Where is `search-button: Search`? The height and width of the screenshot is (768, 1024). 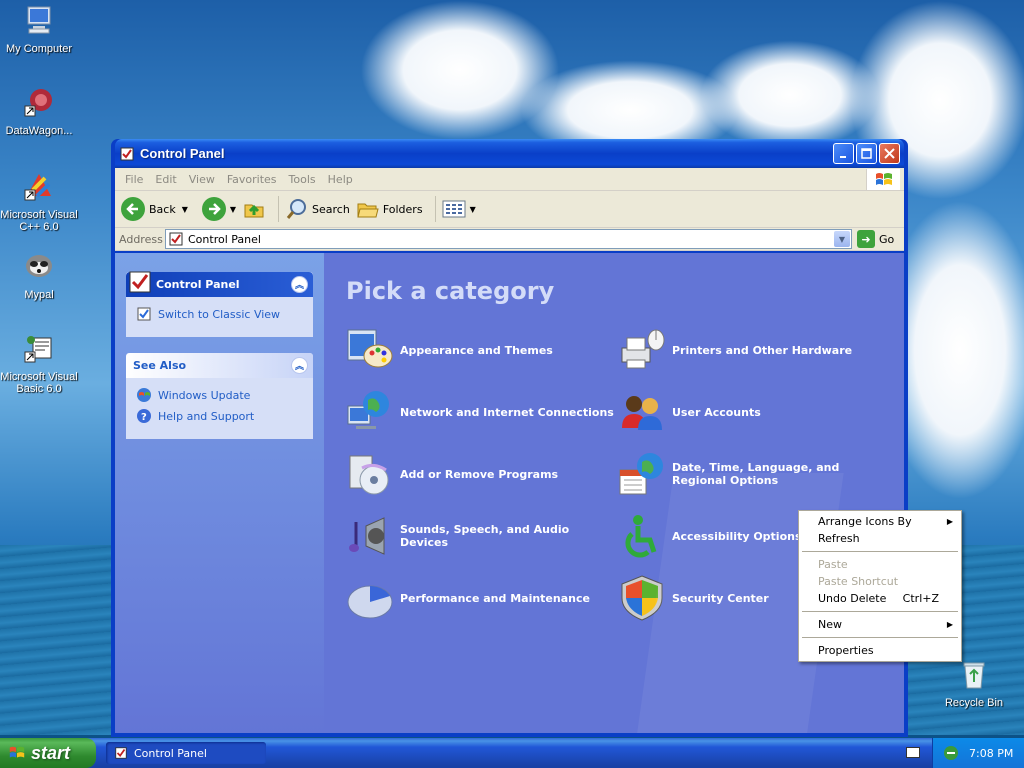
search-button: Search is located at coordinates (317, 209).